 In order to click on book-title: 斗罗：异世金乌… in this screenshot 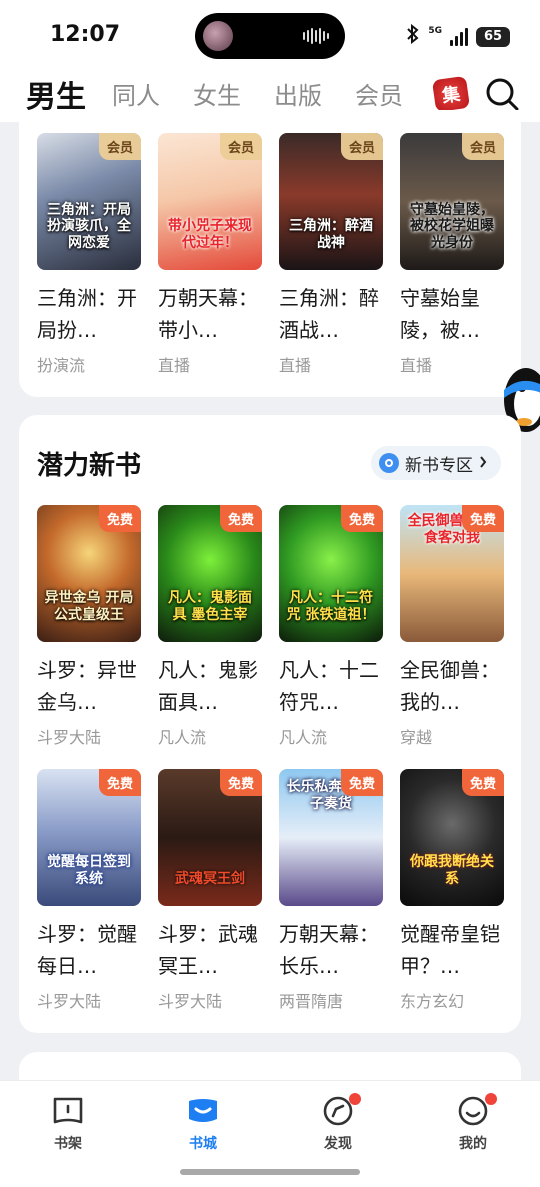, I will do `click(89, 686)`.